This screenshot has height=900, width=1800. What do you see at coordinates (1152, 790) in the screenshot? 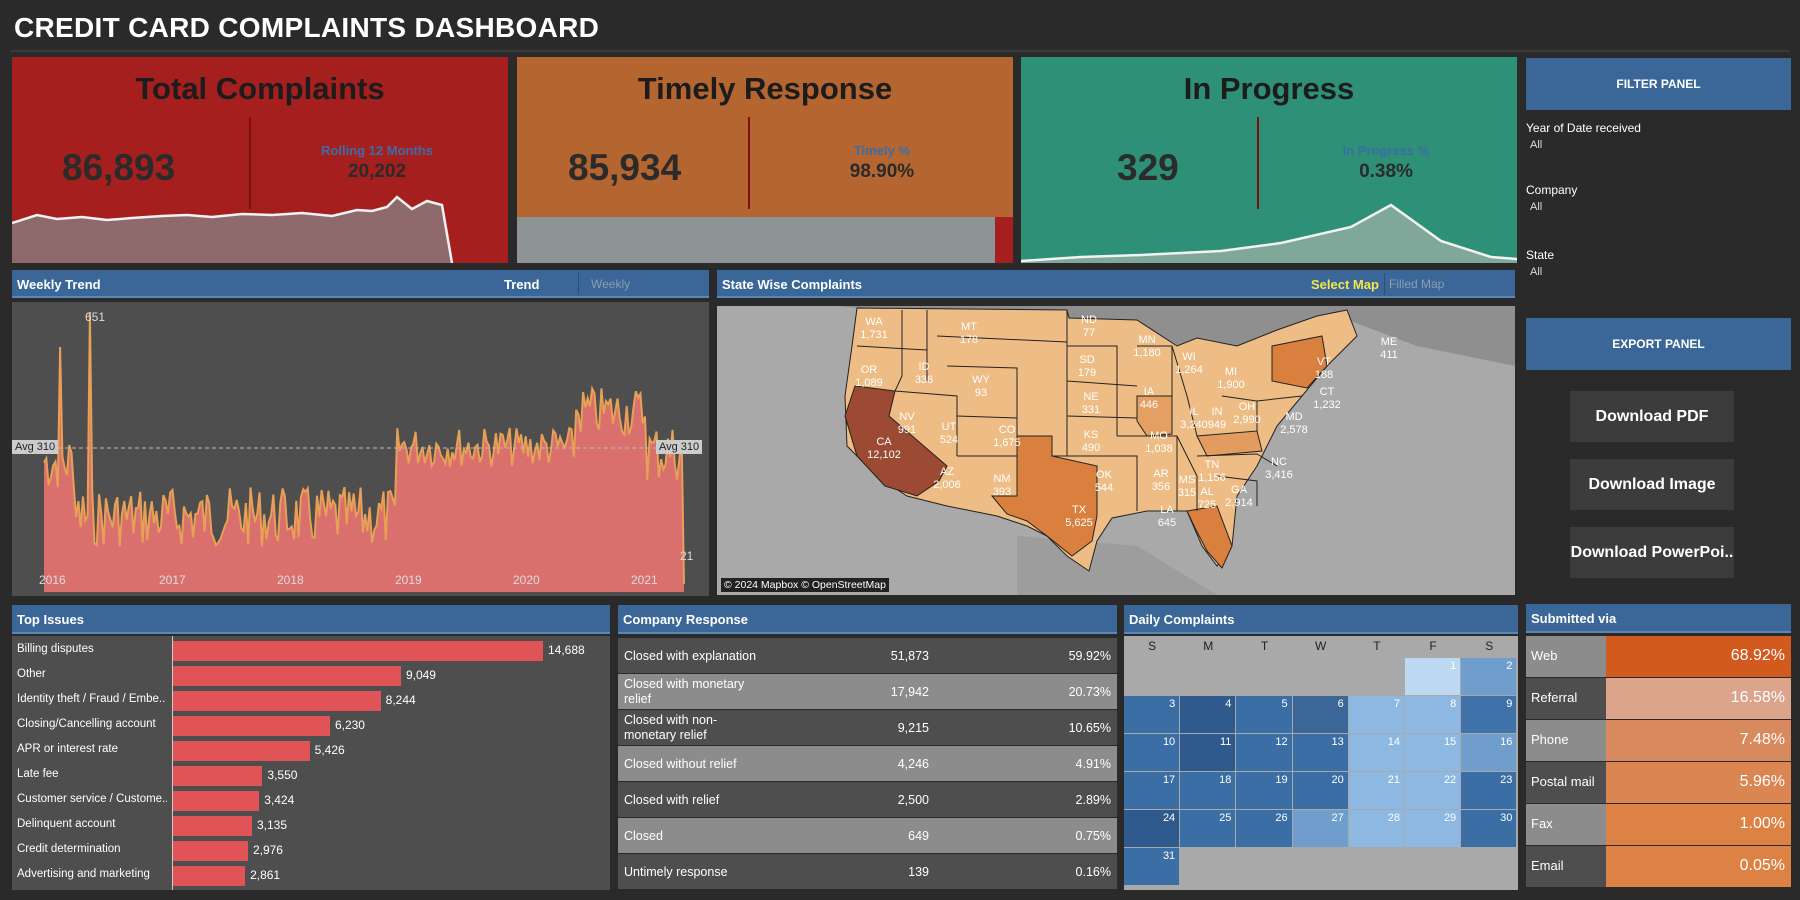
I see `calendar-day: 17` at bounding box center [1152, 790].